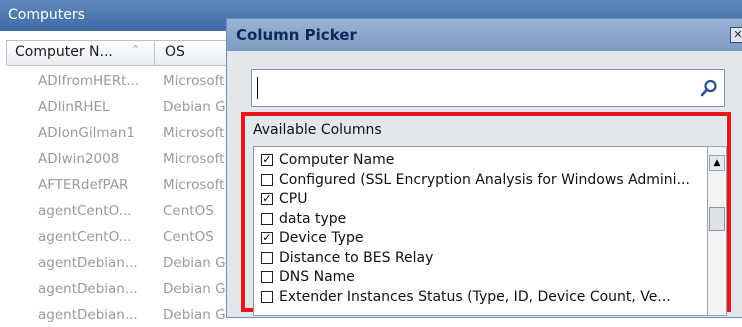 This screenshot has height=327, width=742. I want to click on available-columns-label: Available Columns, so click(317, 130).